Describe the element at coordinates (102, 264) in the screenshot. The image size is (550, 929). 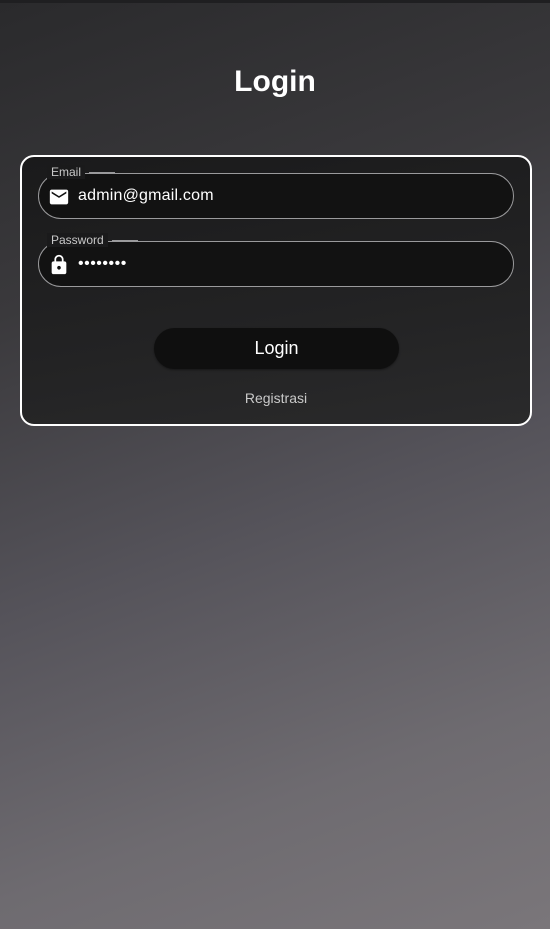
I see `password-input: ••••••••` at that location.